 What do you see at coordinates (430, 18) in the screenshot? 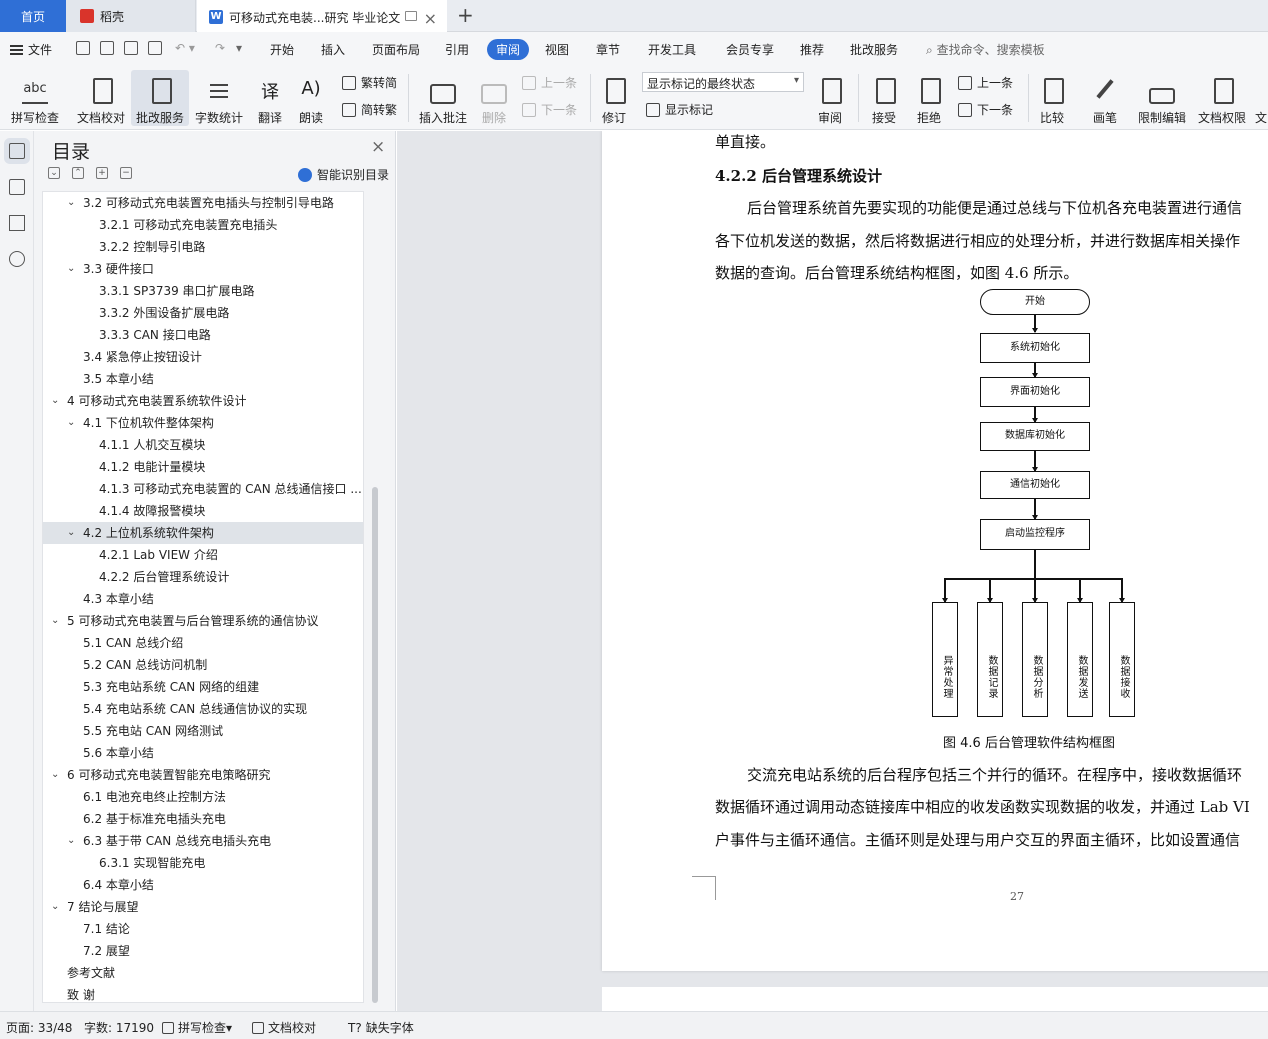
I see `close-tab-icon: ×` at bounding box center [430, 18].